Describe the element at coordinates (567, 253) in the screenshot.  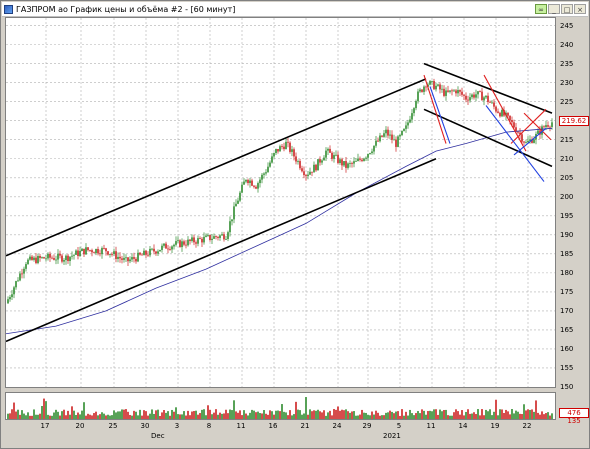
I see `price-tick-label: 185` at that location.